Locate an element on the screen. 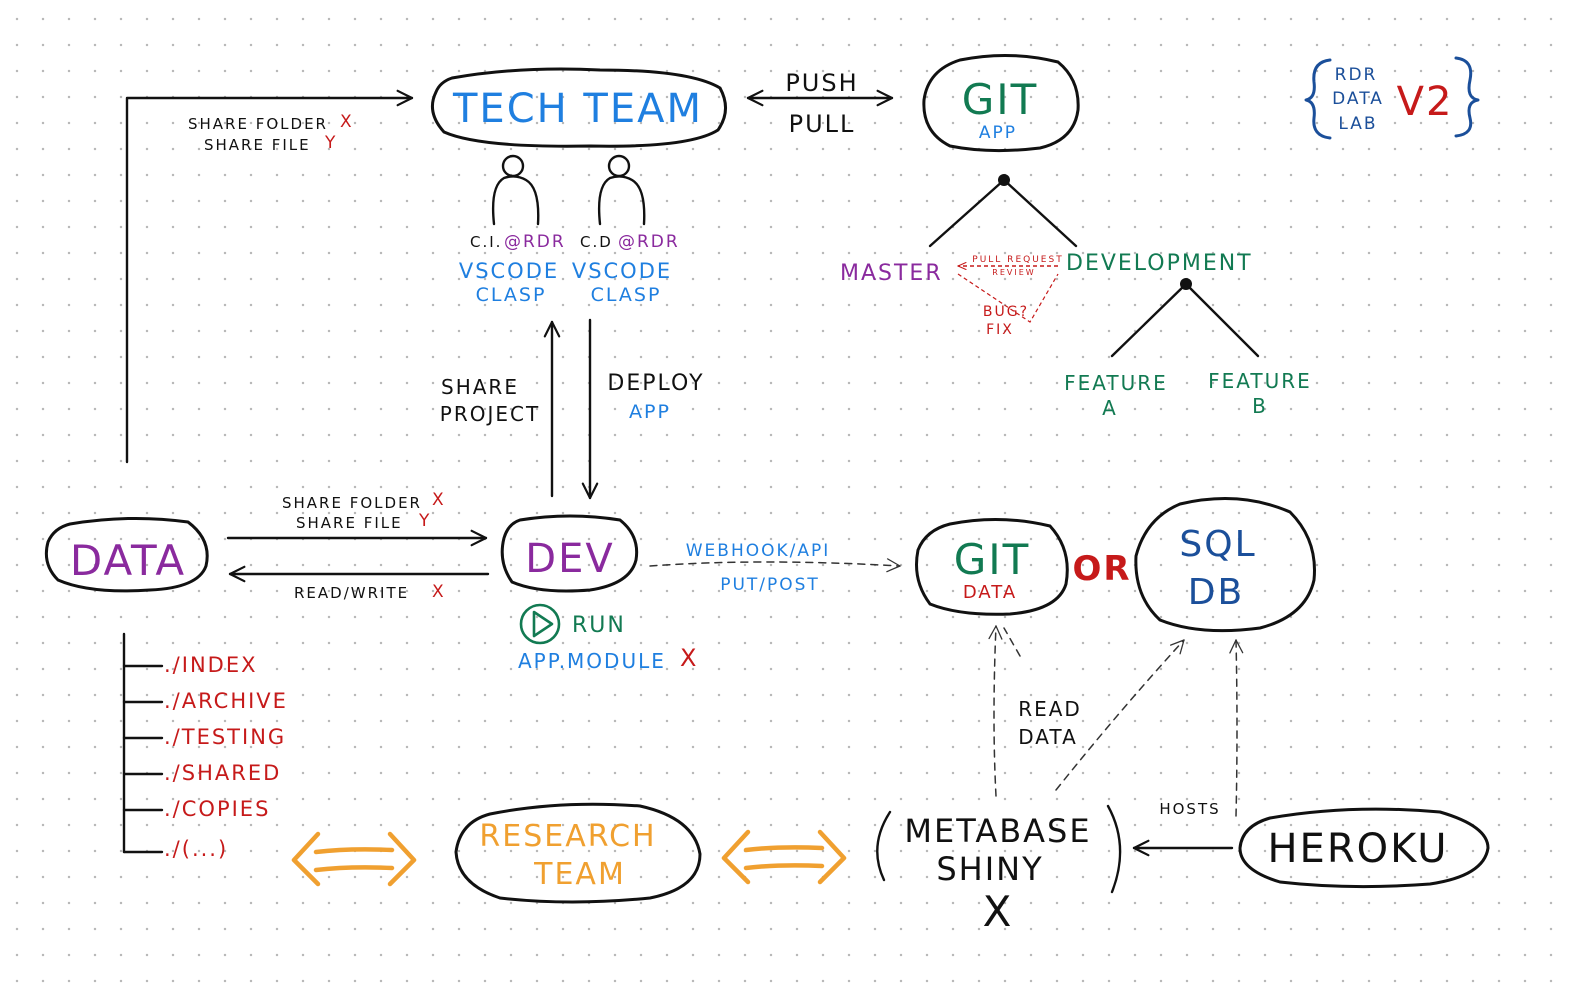  data-label: DATA is located at coordinates (128, 560).